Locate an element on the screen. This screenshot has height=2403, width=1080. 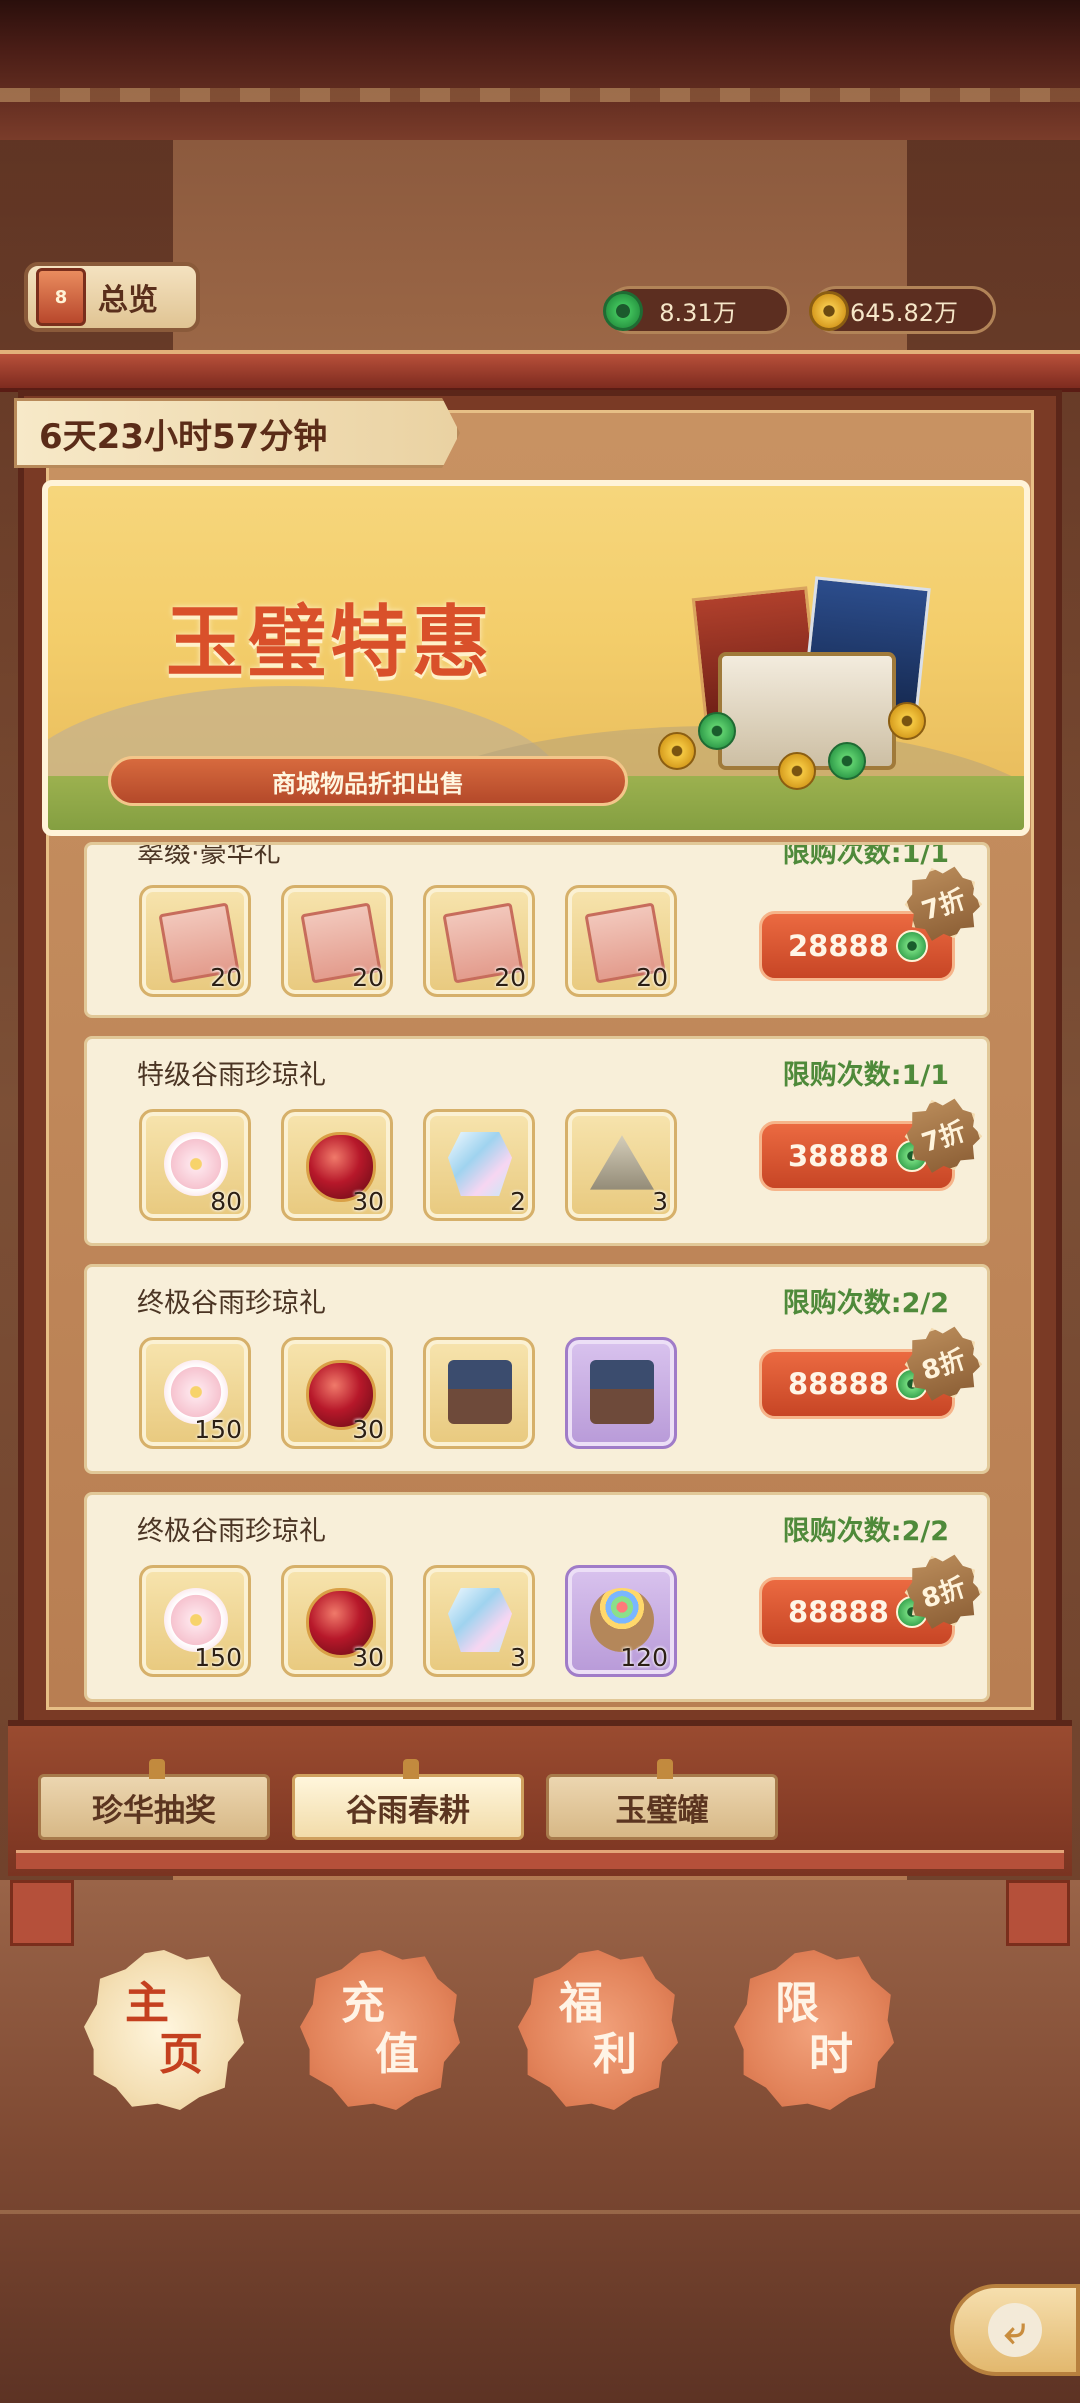
item-quantity: 80 is located at coordinates (226, 1201).